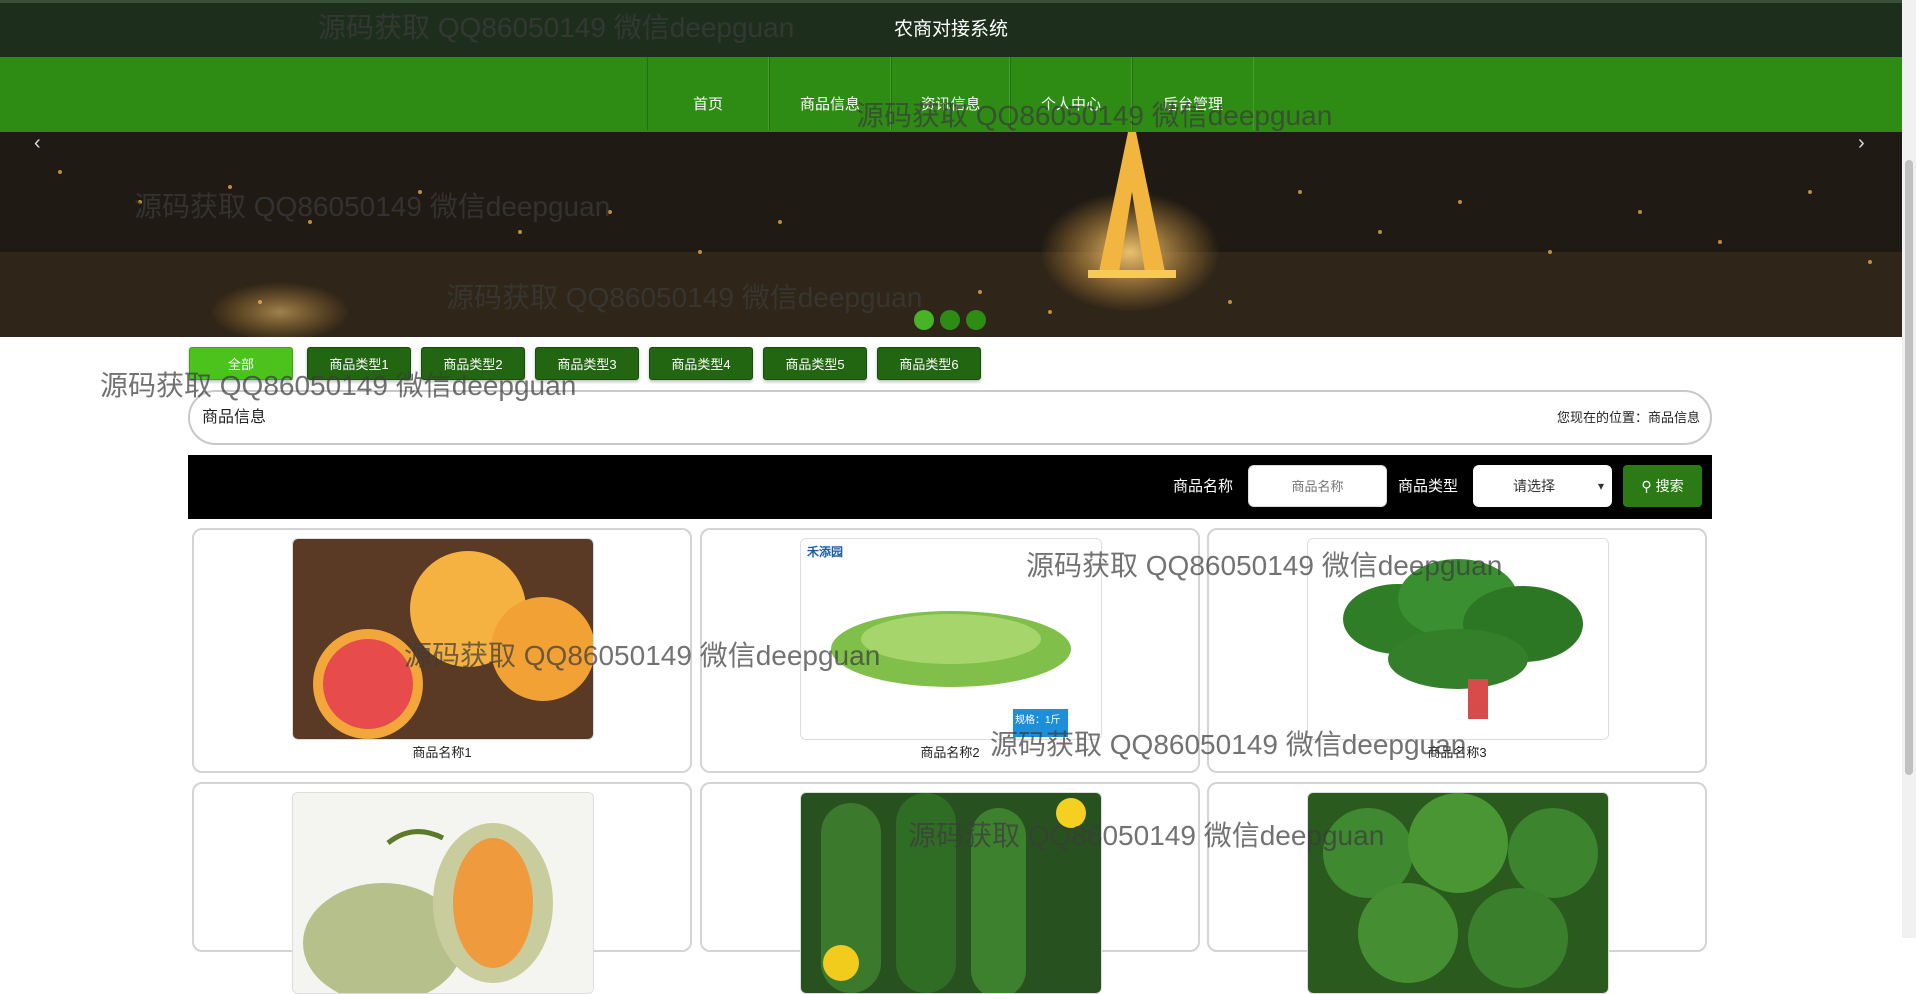 This screenshot has height=994, width=1916. I want to click on product-name: 商品名称1, so click(442, 751).